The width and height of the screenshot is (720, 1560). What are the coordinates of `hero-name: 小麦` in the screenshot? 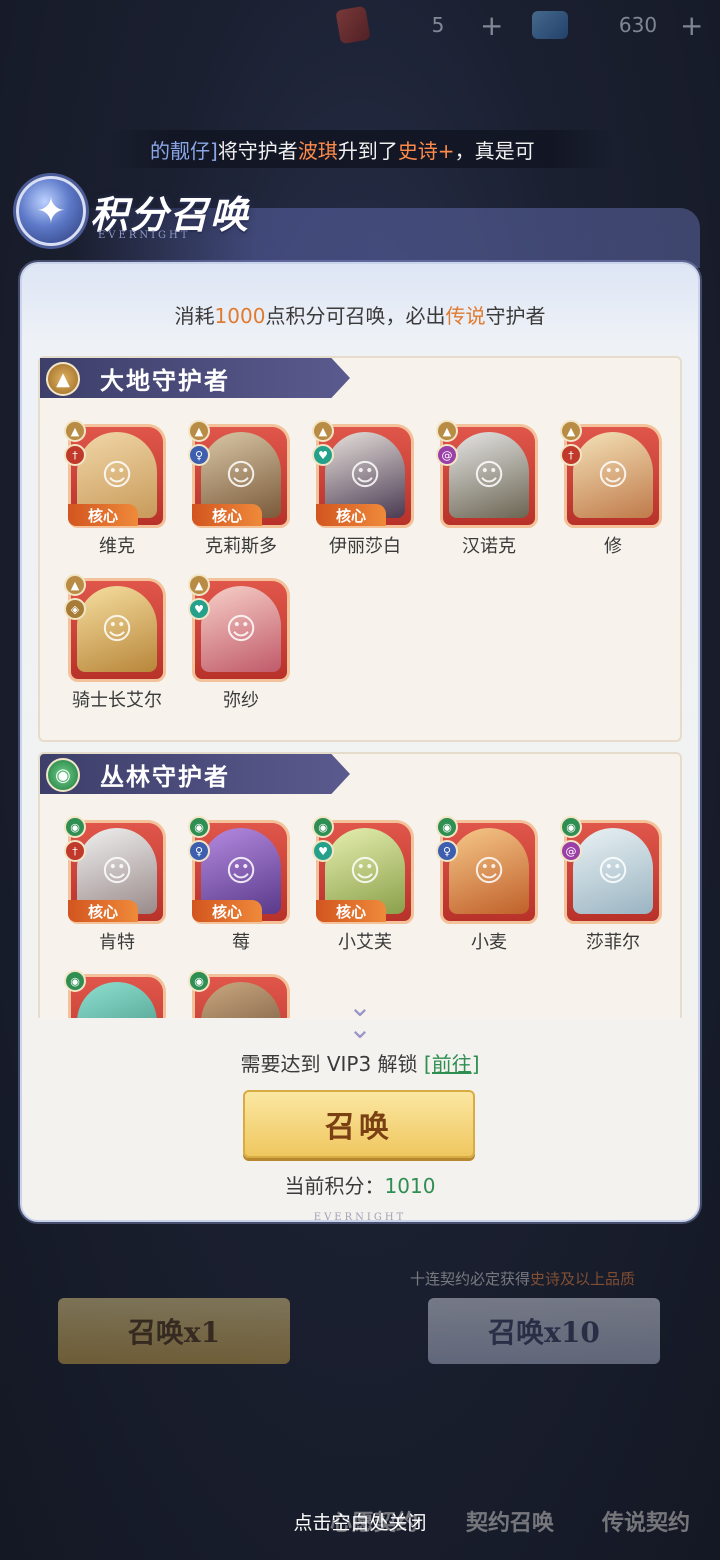 It's located at (489, 942).